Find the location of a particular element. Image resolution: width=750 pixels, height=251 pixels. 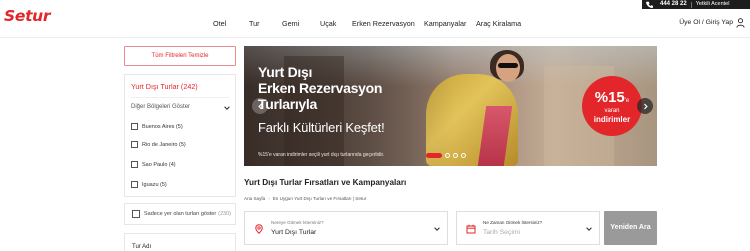

filter-option-buenos-aires: Buenos Aires (5) is located at coordinates (157, 126).